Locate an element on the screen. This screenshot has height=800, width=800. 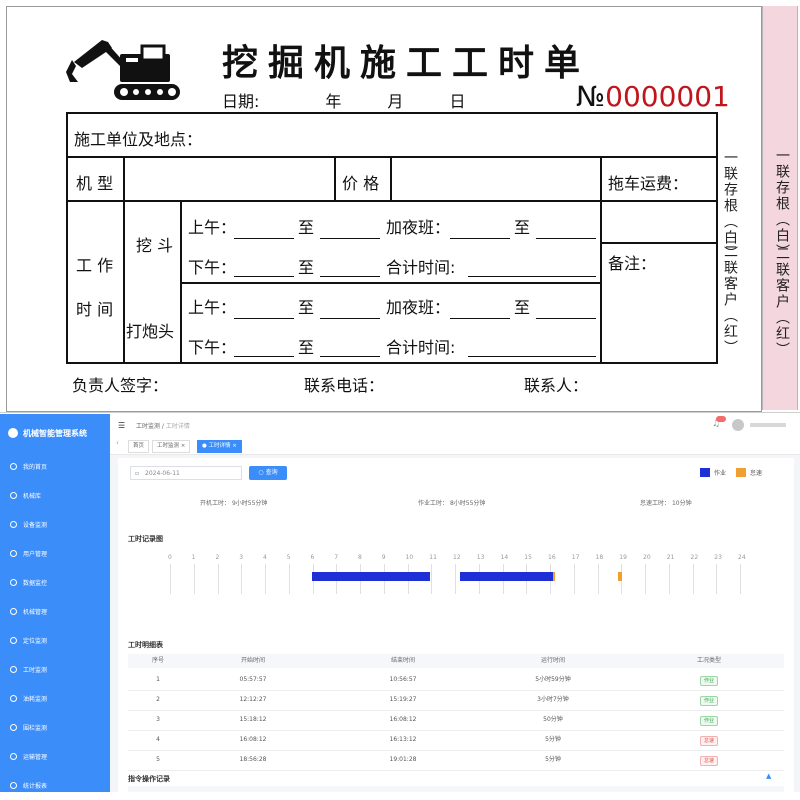
x-tick-label: 11 is located at coordinates (433, 557).